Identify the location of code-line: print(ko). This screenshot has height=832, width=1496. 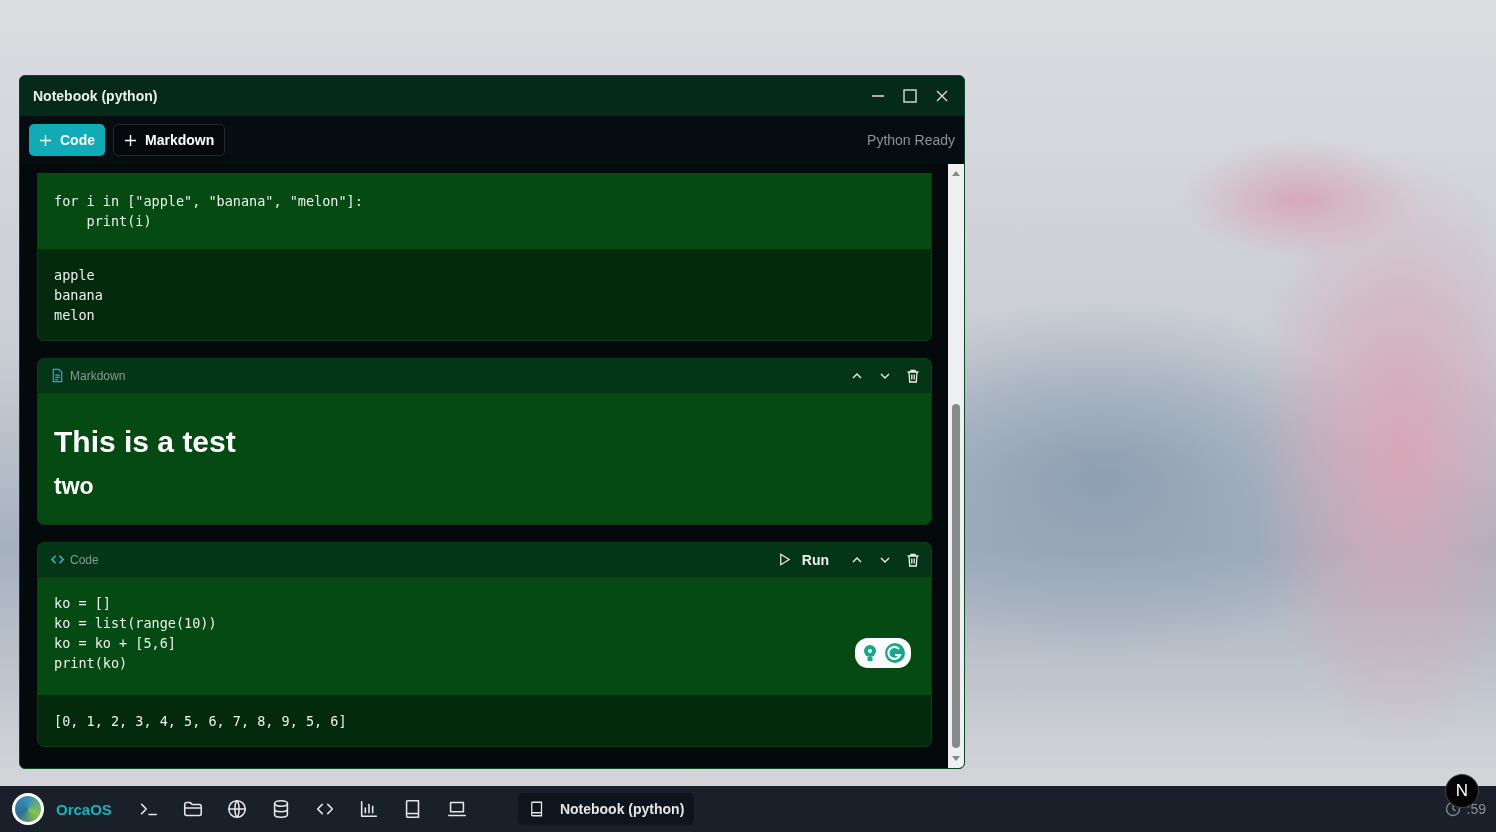
(91, 663).